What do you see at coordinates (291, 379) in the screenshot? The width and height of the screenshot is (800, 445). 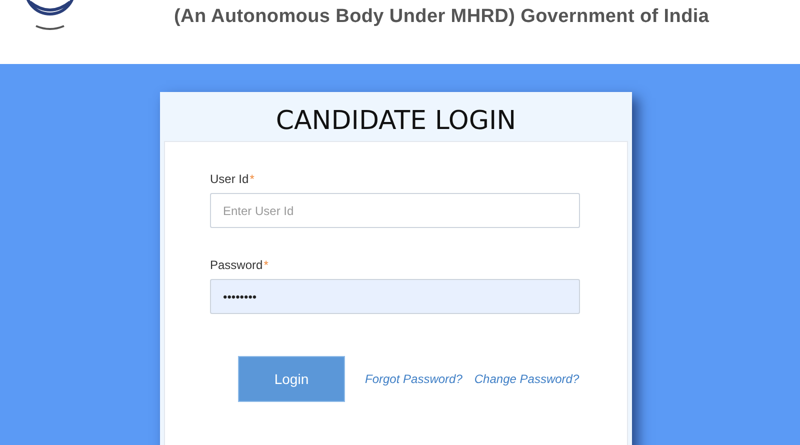 I see `login-button: Login` at bounding box center [291, 379].